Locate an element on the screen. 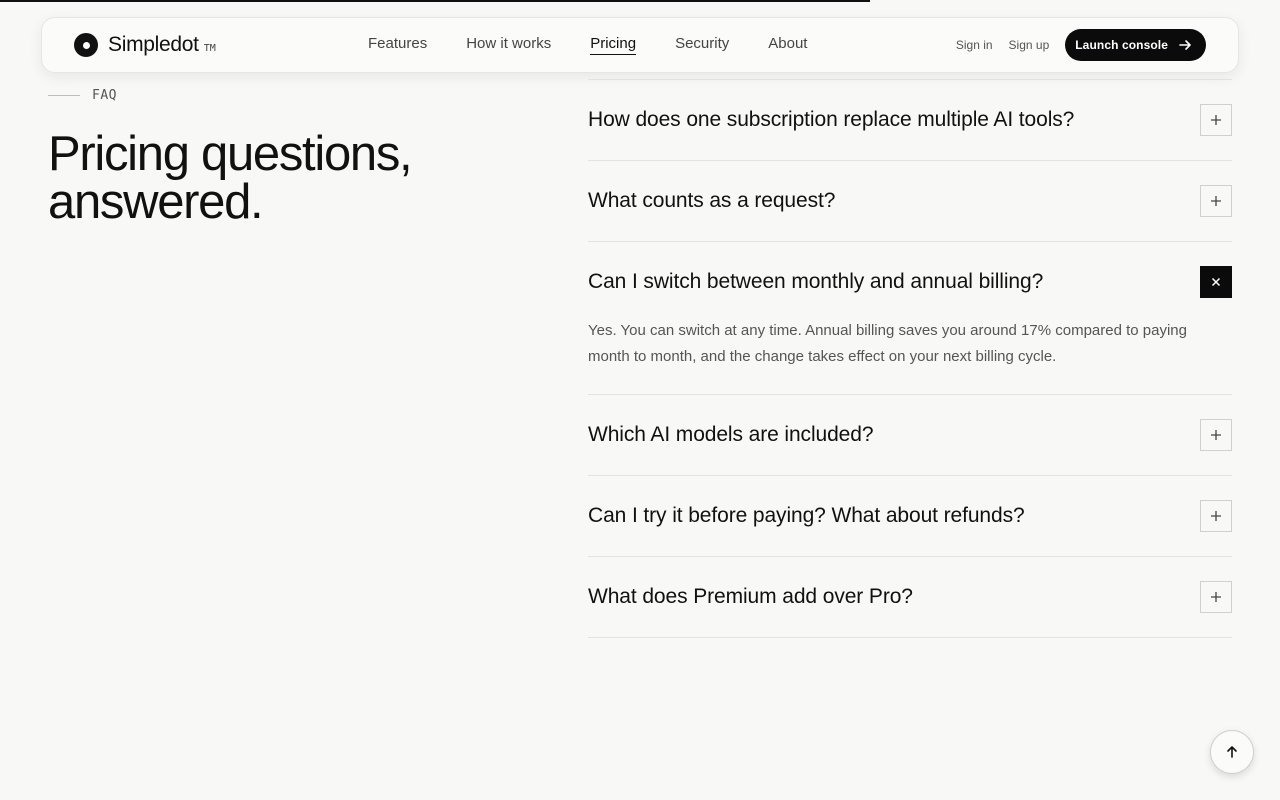 The width and height of the screenshot is (1280, 800). faq-item: What counts as a request? is located at coordinates (910, 201).